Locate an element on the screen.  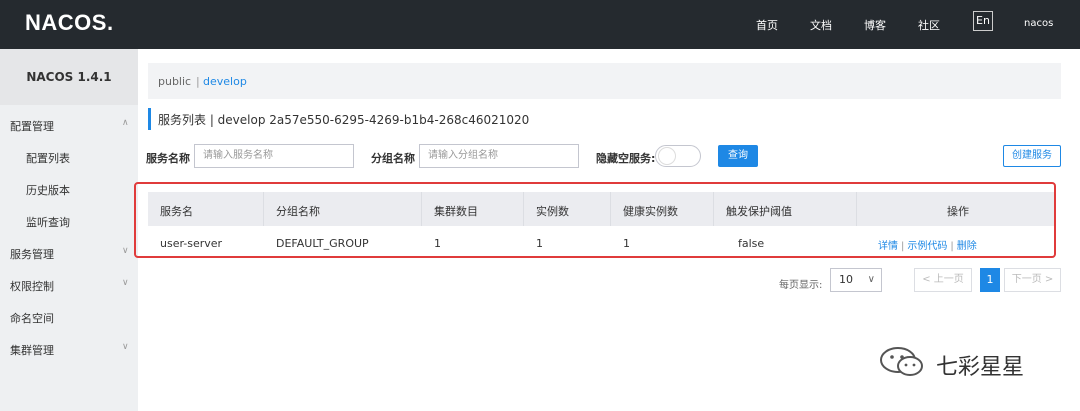
search-button: 查询 is located at coordinates (738, 156).